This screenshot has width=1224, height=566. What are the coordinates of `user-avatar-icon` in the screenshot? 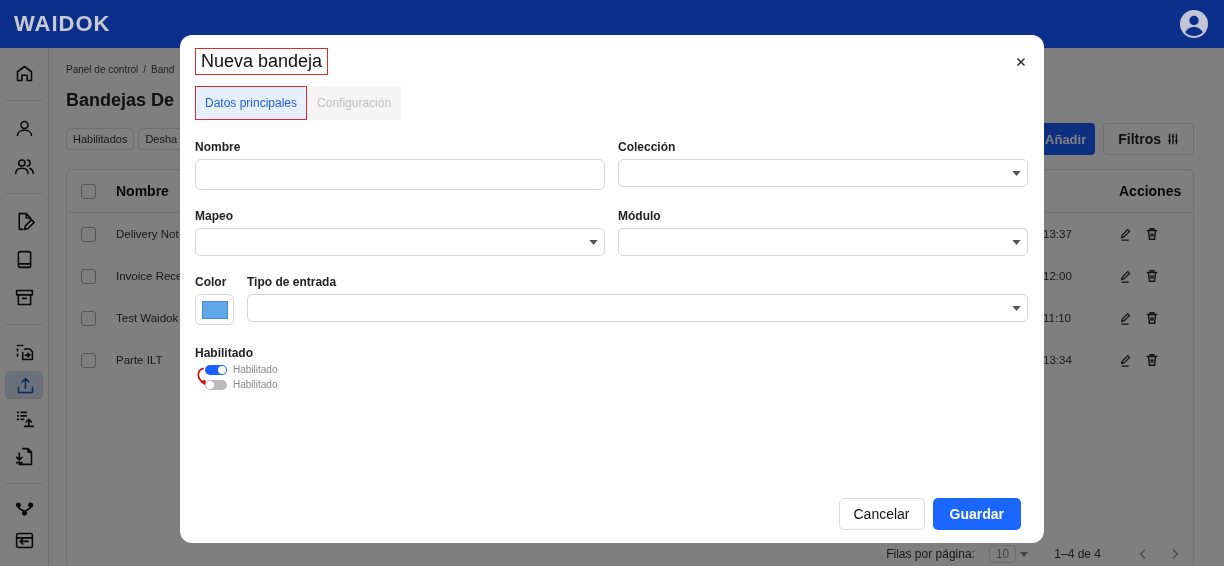 It's located at (1194, 24).